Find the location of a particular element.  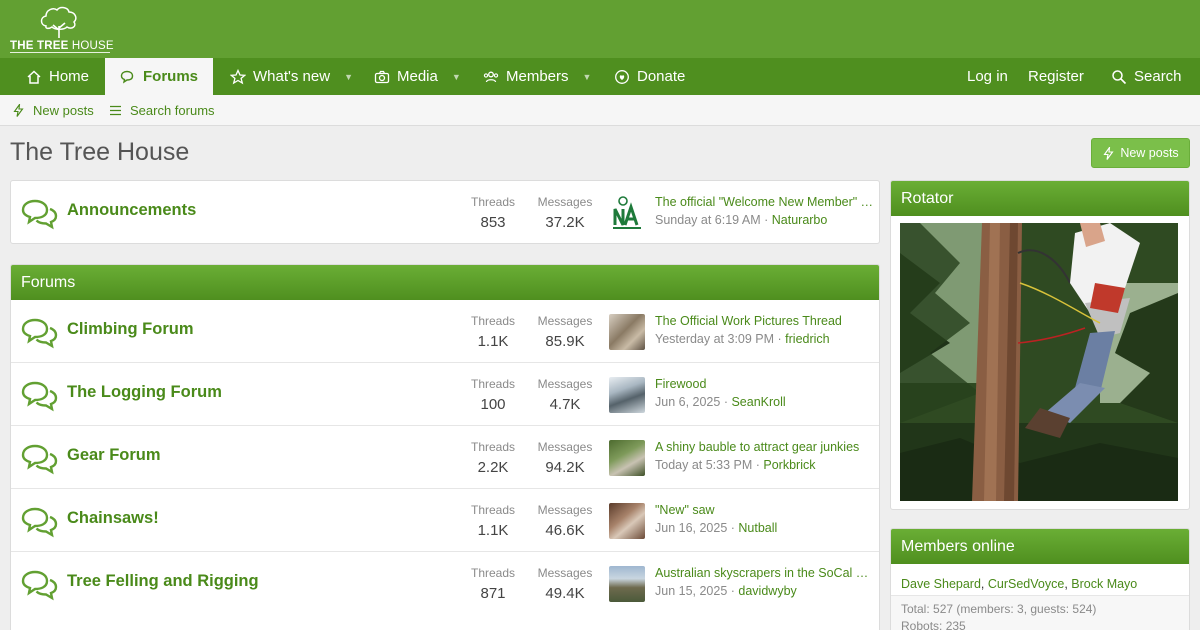

last-post-user: Naturarbo is located at coordinates (800, 220).